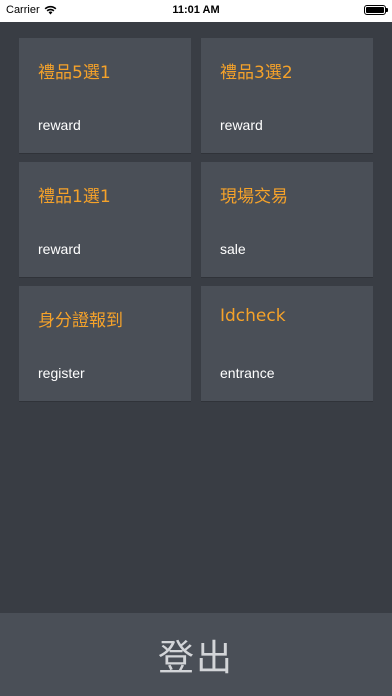 The image size is (392, 696). I want to click on status-bar: Carrier 11:01 AM, so click(196, 11).